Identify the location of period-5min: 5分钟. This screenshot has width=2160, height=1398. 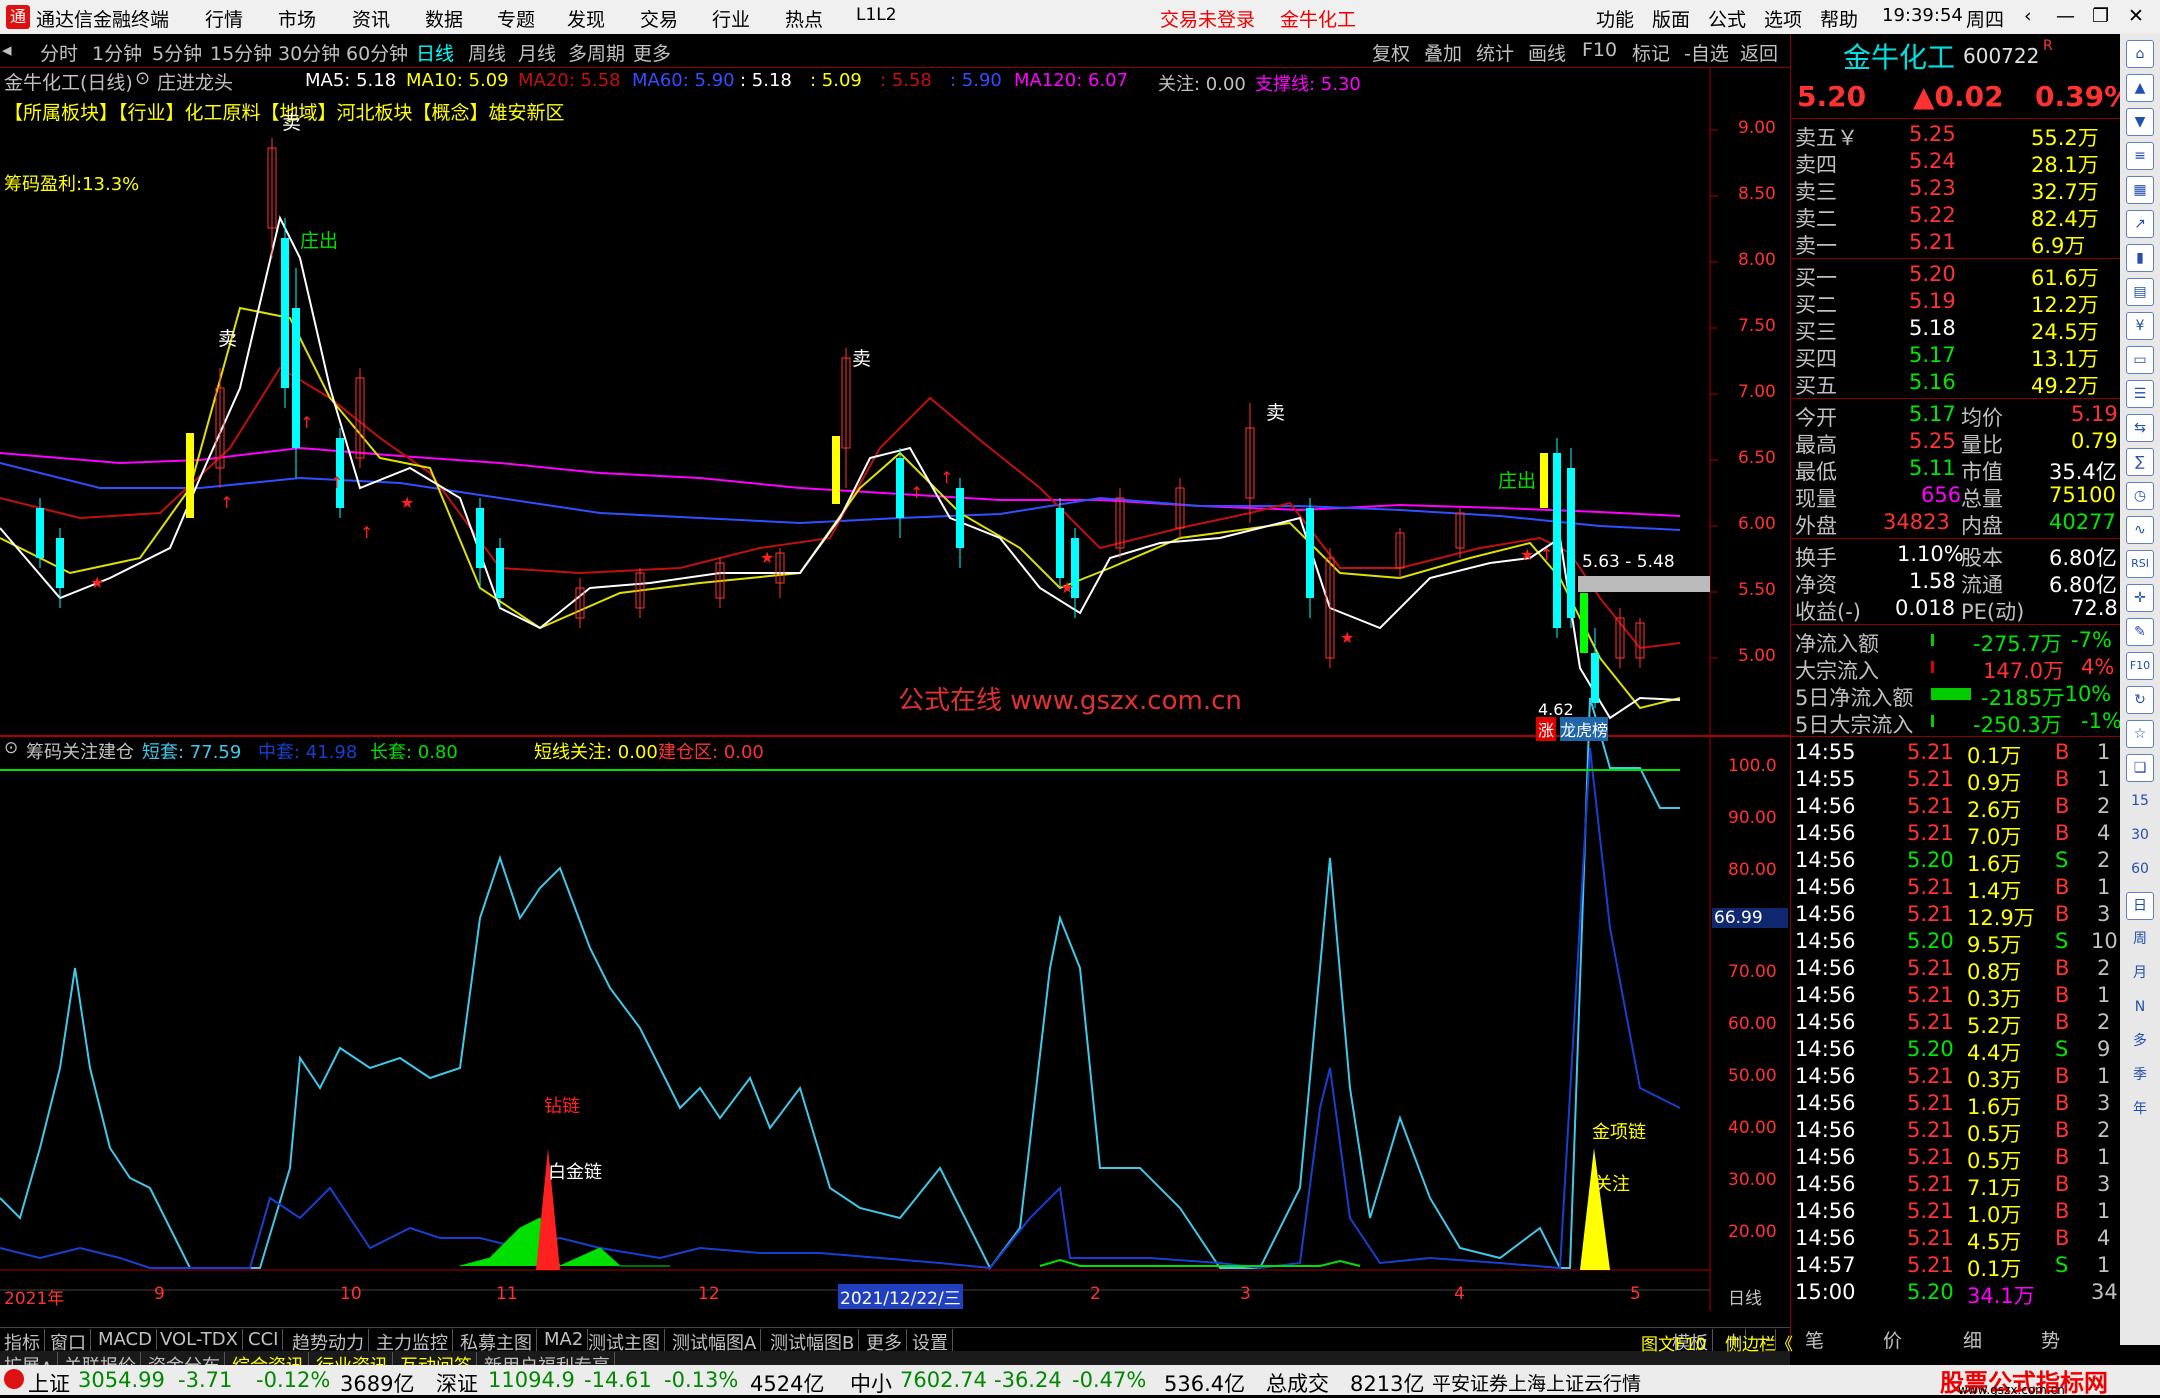
(177, 52).